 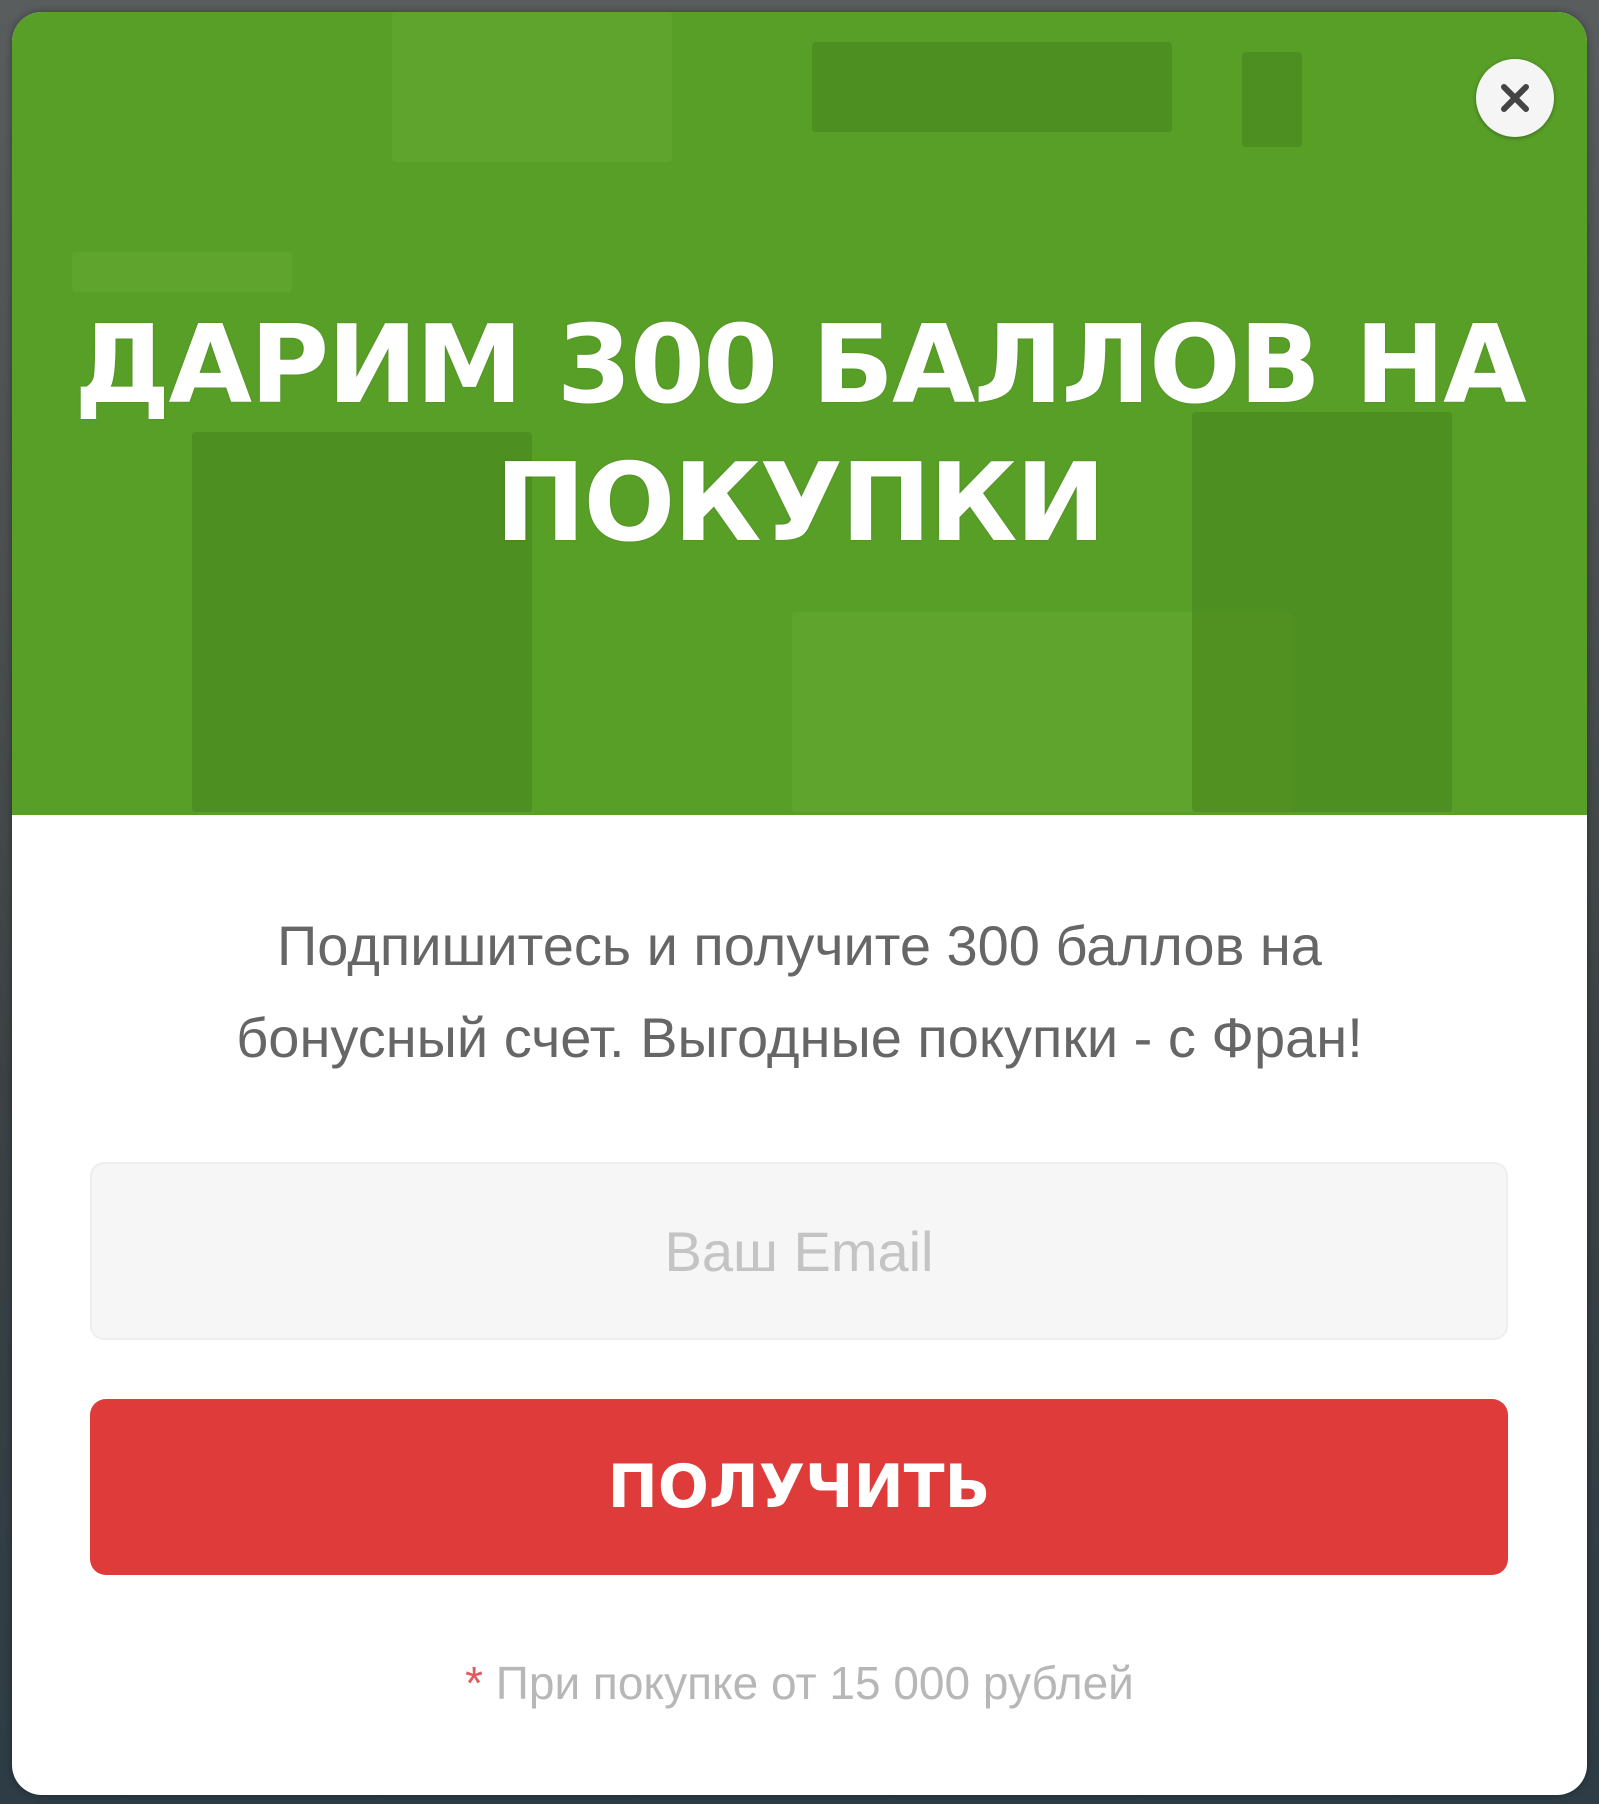 What do you see at coordinates (799, 945) in the screenshot?
I see `description-line-1: Подпишитесь и получите 300 баллов на` at bounding box center [799, 945].